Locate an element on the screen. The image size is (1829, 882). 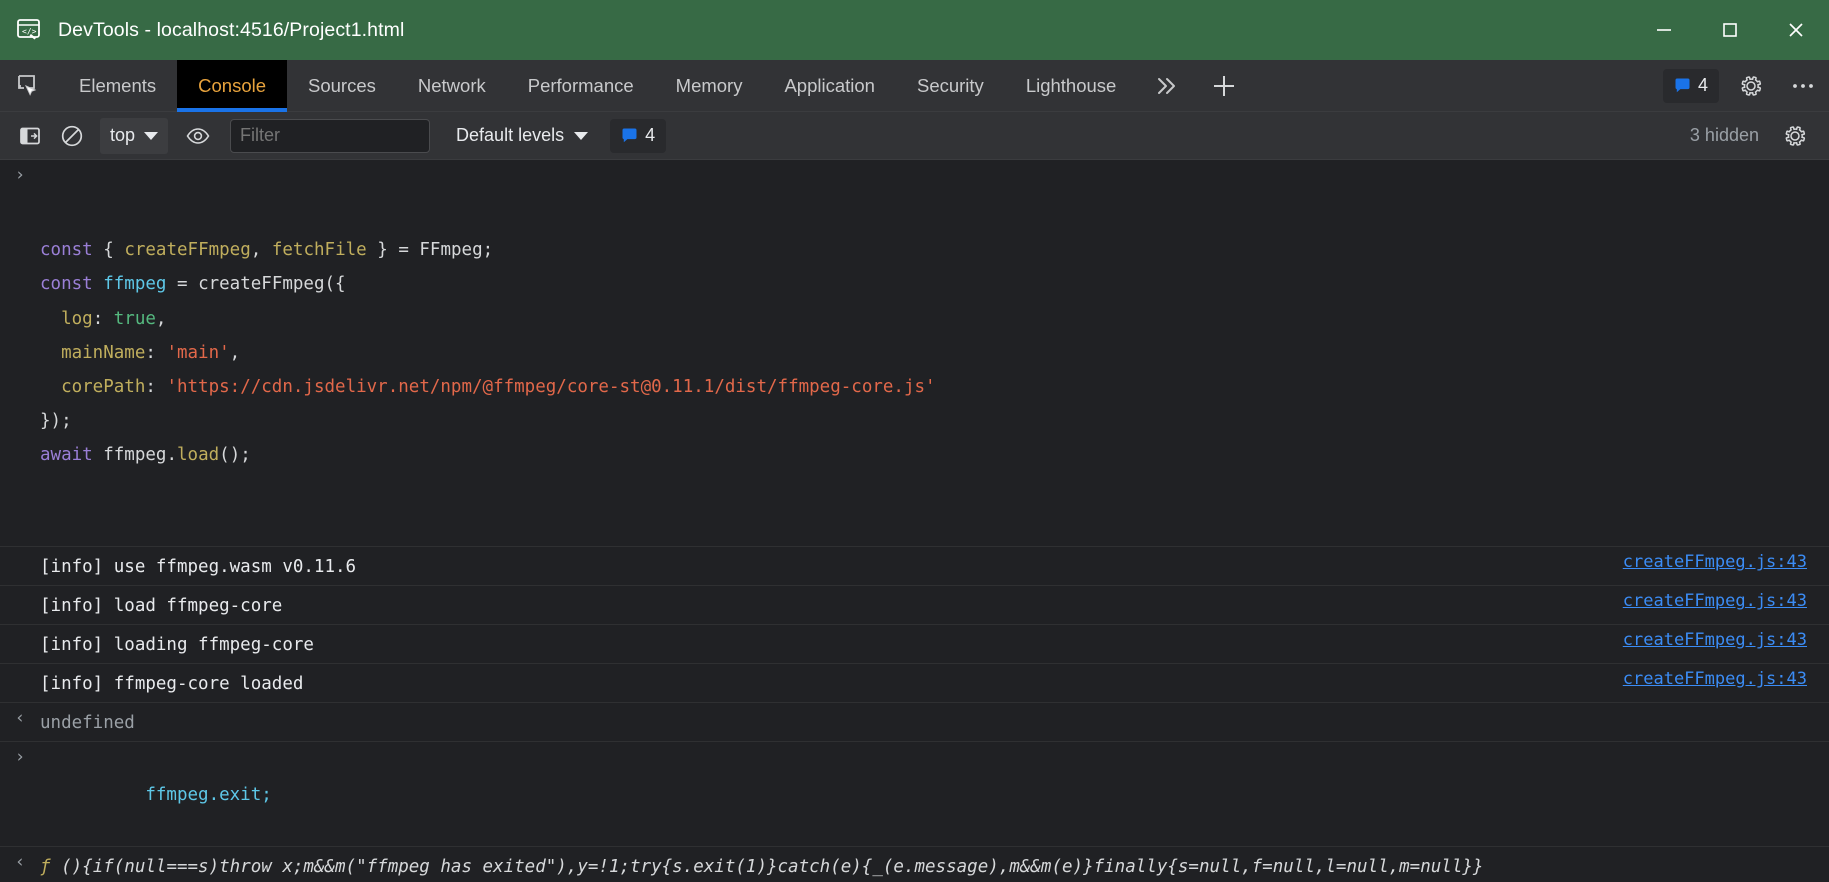
code-line: const ffmpeg = createFFmpeg({ is located at coordinates (934, 284).